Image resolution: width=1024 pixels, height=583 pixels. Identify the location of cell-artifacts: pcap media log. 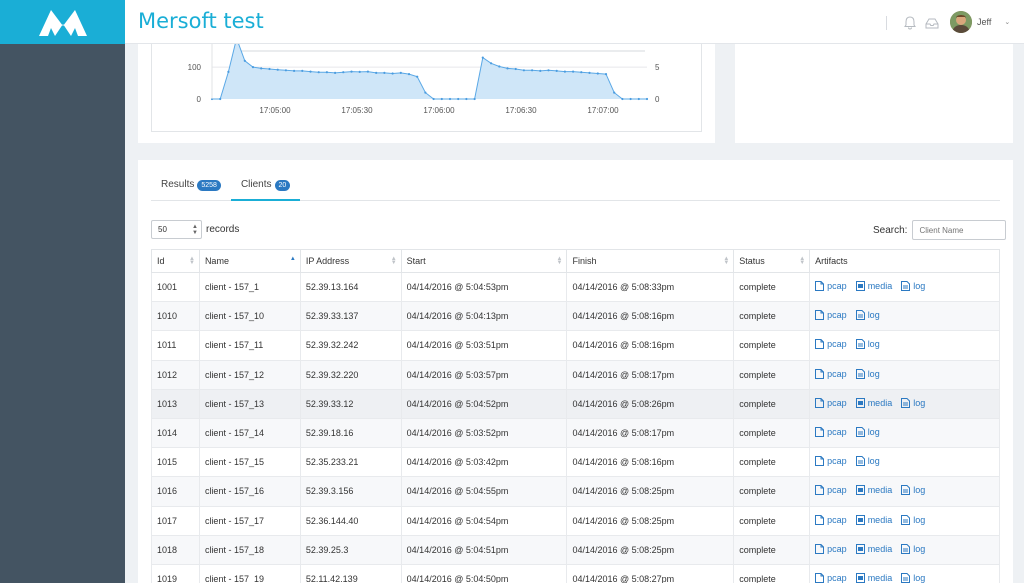
(904, 287).